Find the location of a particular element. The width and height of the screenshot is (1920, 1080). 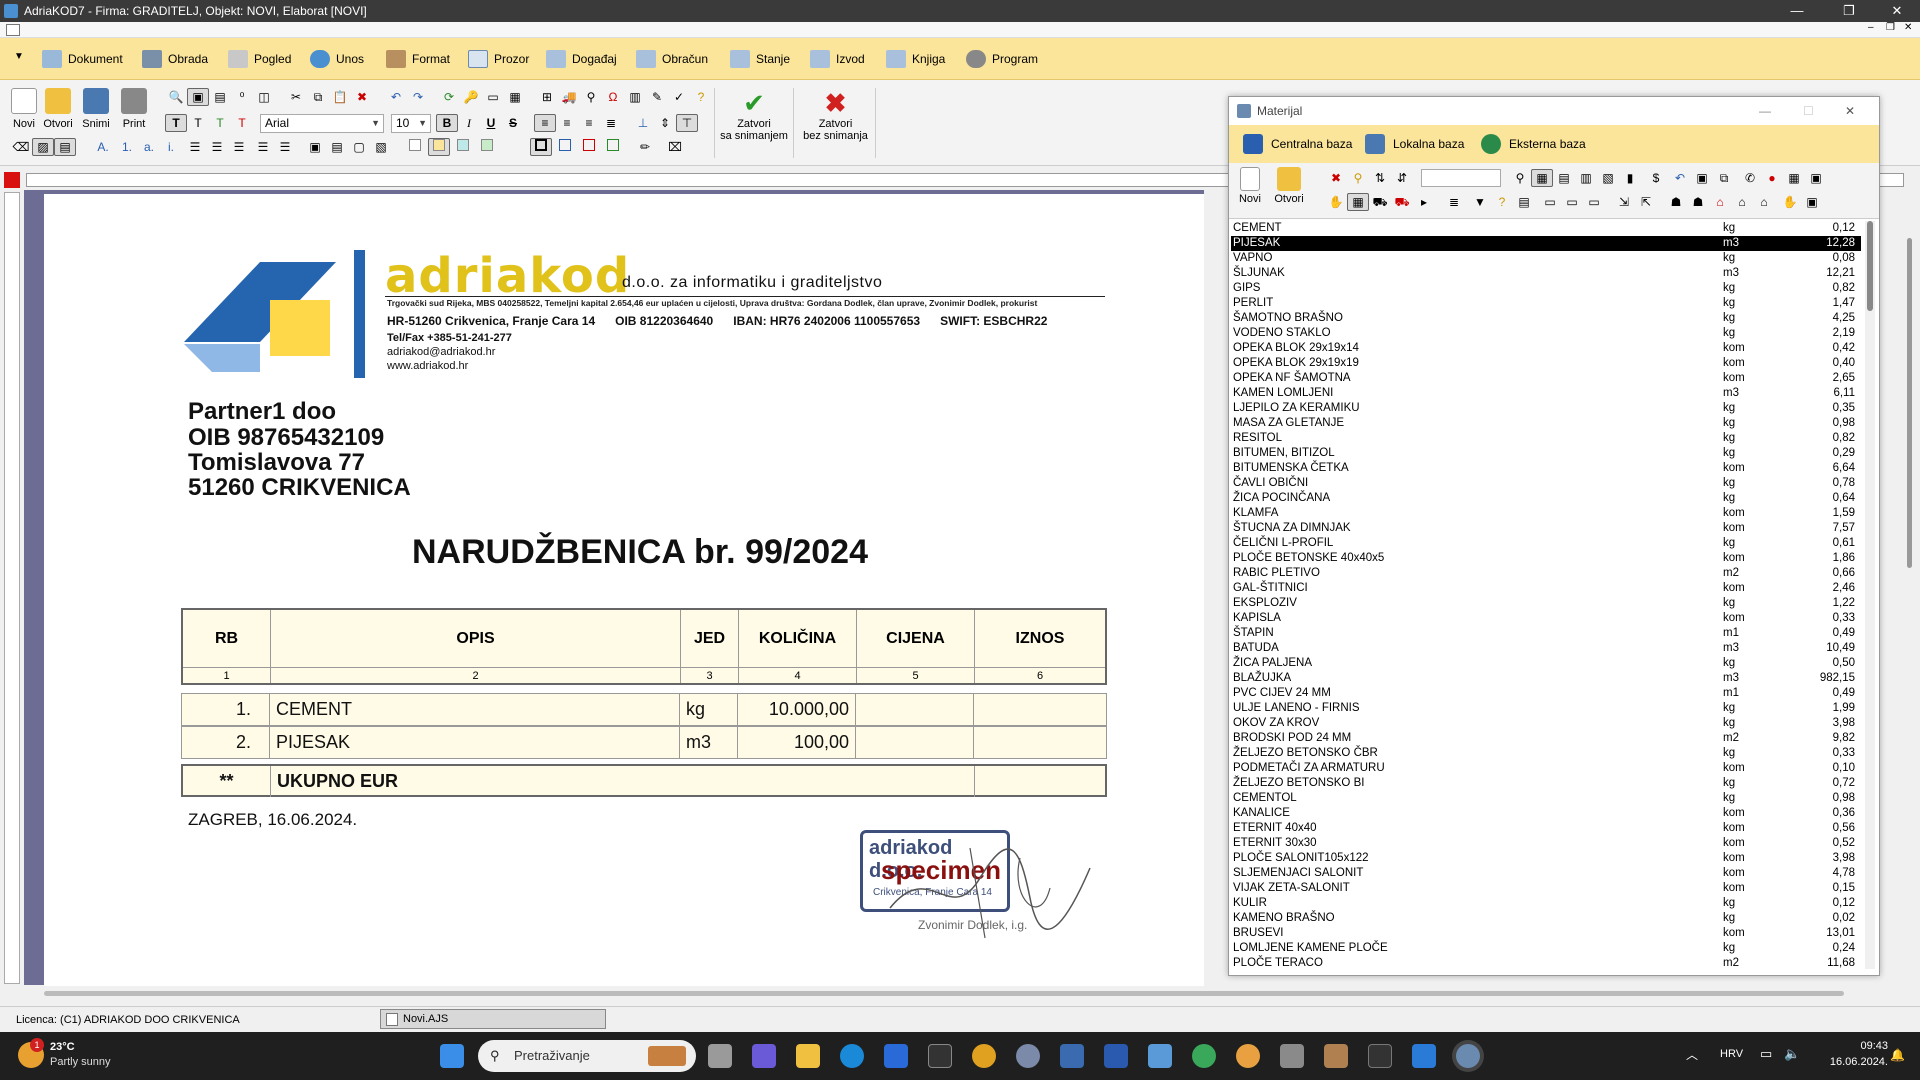

copy-icon: ⧉ is located at coordinates (318, 97).